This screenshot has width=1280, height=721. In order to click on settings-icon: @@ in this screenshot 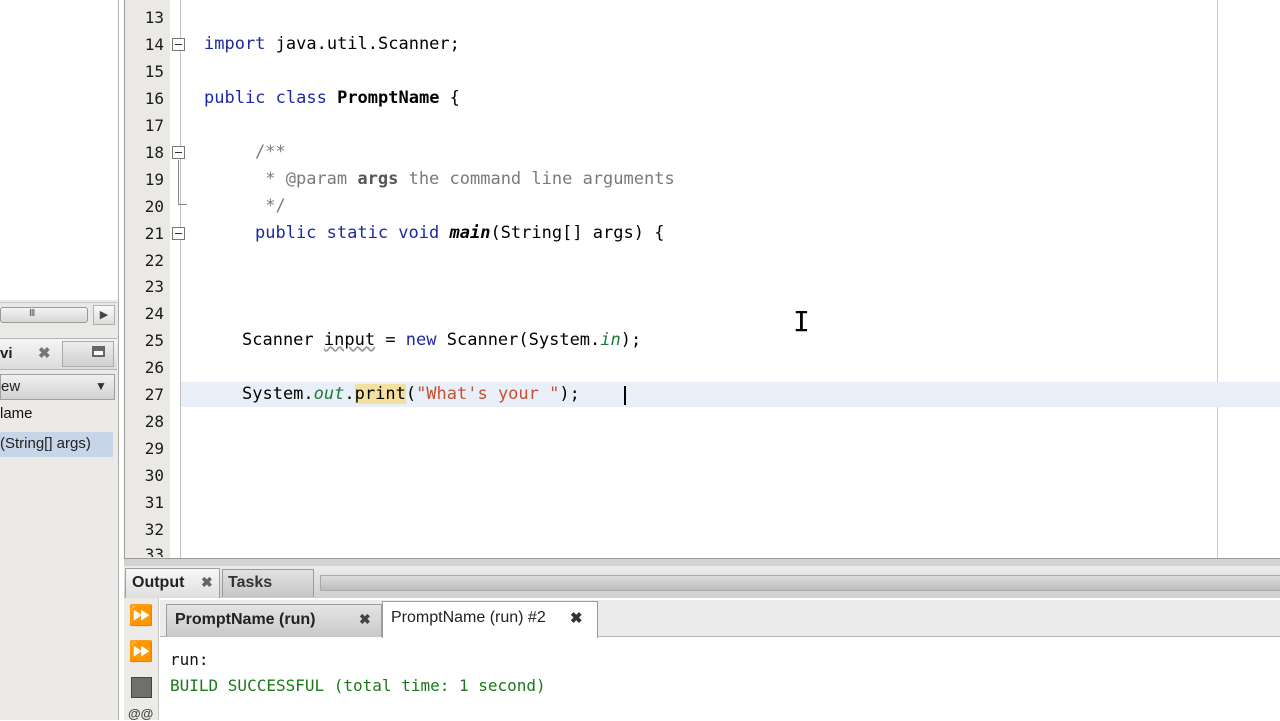, I will do `click(140, 713)`.